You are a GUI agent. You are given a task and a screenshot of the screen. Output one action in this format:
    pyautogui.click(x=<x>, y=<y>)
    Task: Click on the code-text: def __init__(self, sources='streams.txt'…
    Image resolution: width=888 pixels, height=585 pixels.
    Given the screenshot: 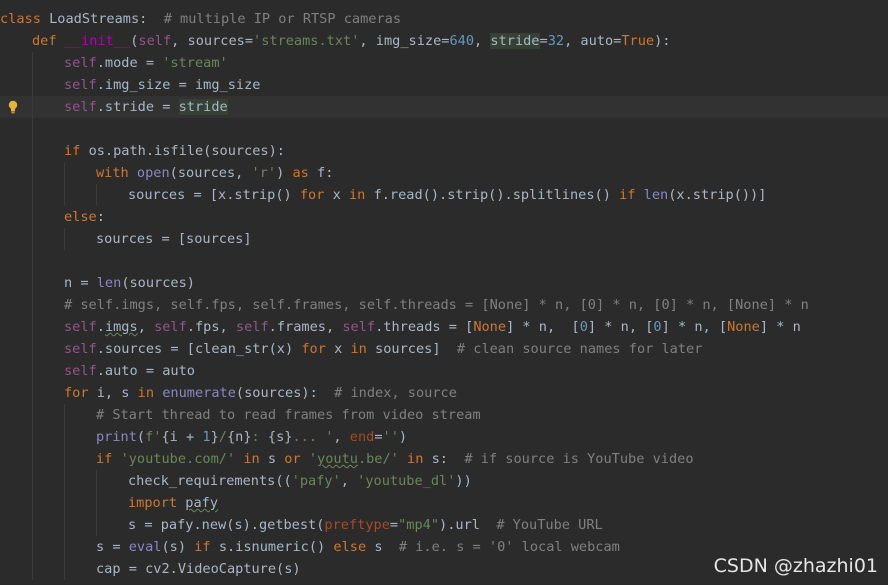 What is the action you would take?
    pyautogui.click(x=351, y=41)
    